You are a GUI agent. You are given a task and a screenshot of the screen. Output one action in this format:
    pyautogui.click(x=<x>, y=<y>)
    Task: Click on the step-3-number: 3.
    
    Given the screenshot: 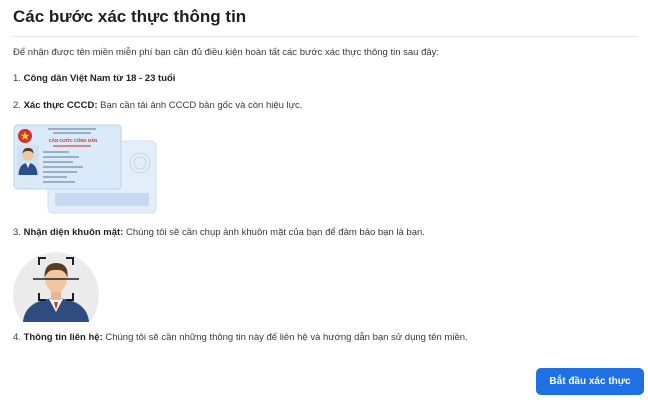 What is the action you would take?
    pyautogui.click(x=17, y=232)
    